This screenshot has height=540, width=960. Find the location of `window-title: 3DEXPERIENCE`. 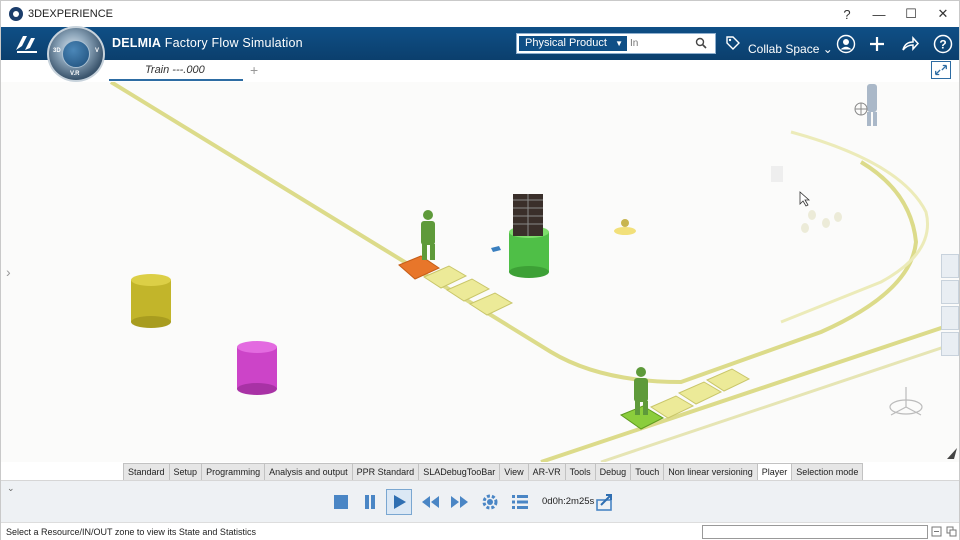

window-title: 3DEXPERIENCE is located at coordinates (70, 14).